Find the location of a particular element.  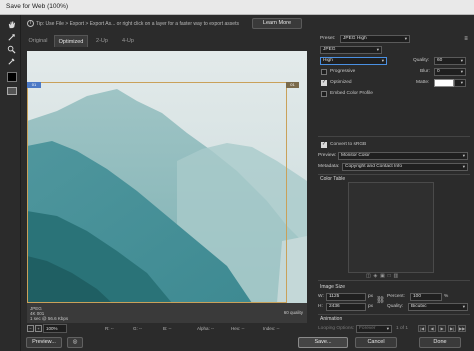

tab-4-up: 4-Up is located at coordinates (128, 41).